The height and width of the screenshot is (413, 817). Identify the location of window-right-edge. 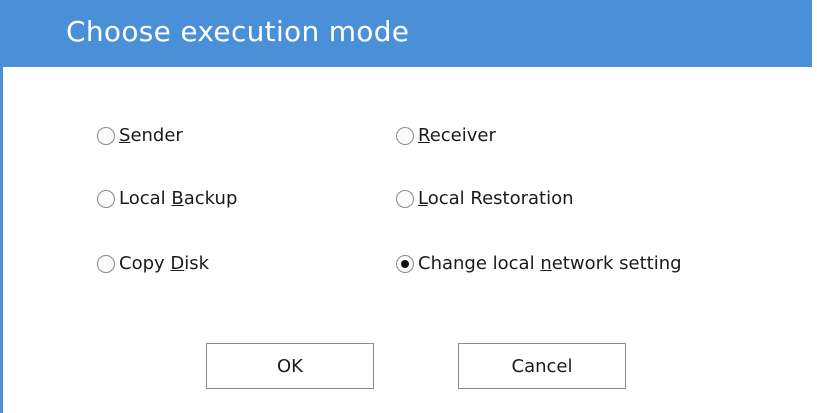
(814, 206).